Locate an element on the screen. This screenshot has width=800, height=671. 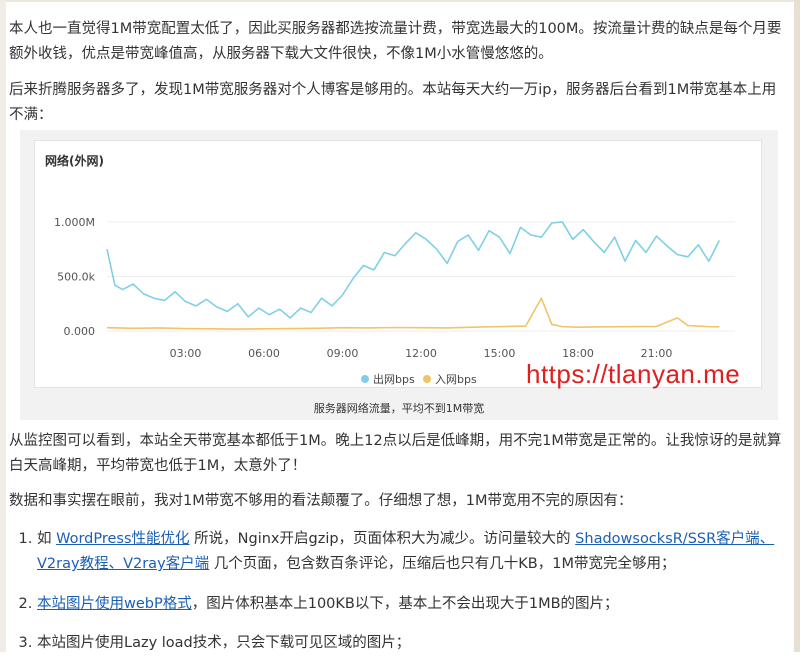
x-tick-label: 15:00 is located at coordinates (500, 353).